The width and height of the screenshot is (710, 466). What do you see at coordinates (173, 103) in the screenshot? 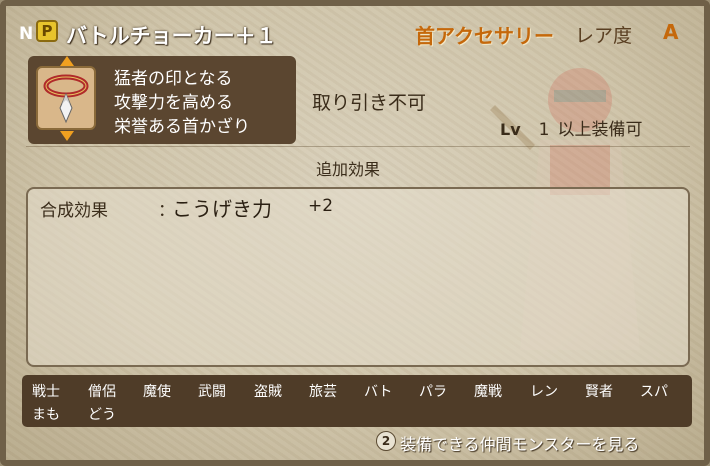
I see `description-line-2: 攻撃力を高める` at bounding box center [173, 103].